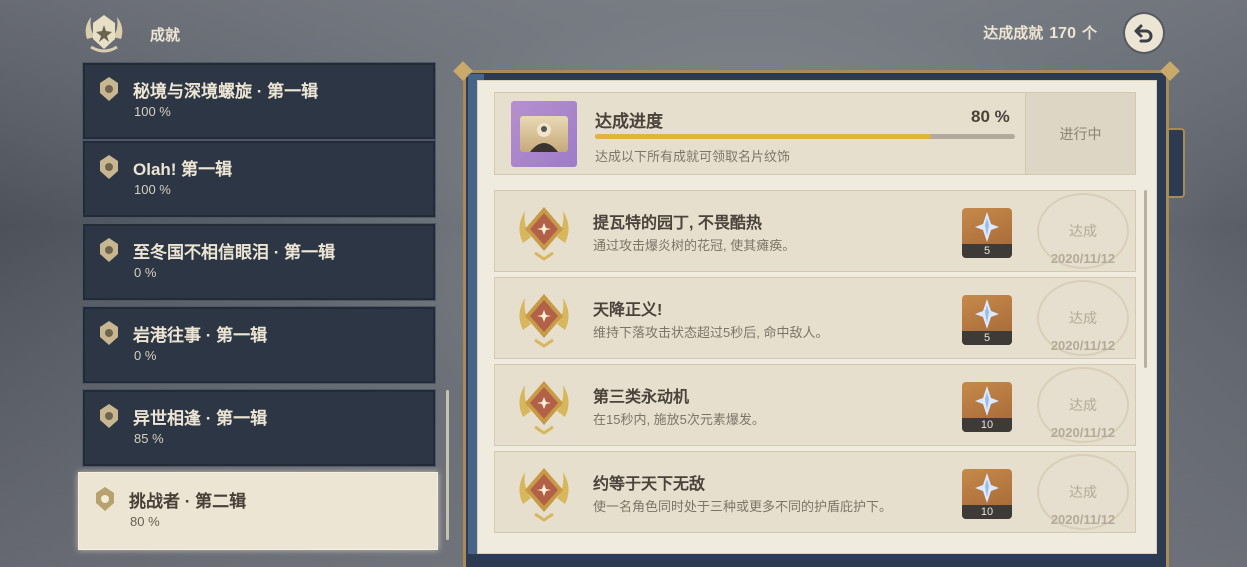  I want to click on category-scrollbar, so click(447, 465).